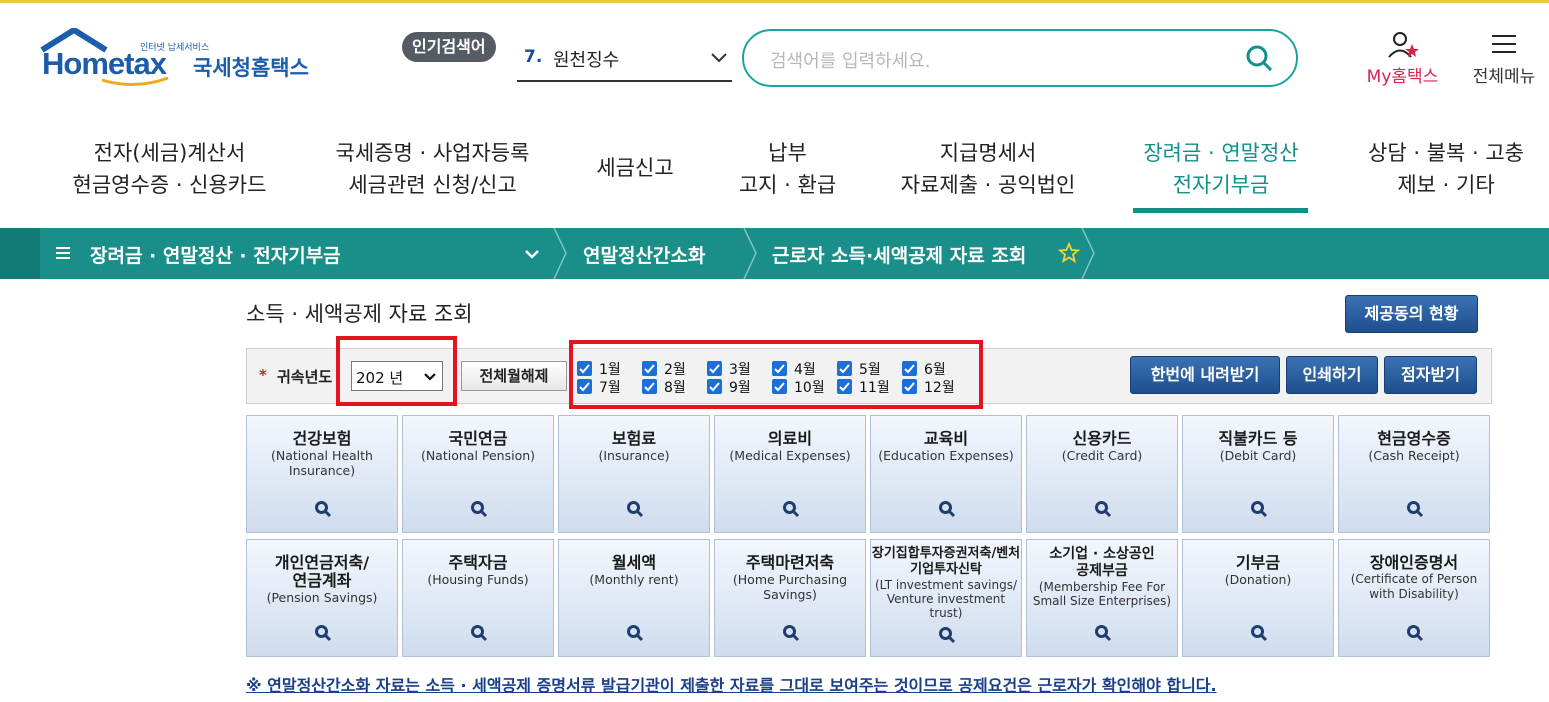  I want to click on tile-title: 개인연금저축/연금계좌, so click(322, 571).